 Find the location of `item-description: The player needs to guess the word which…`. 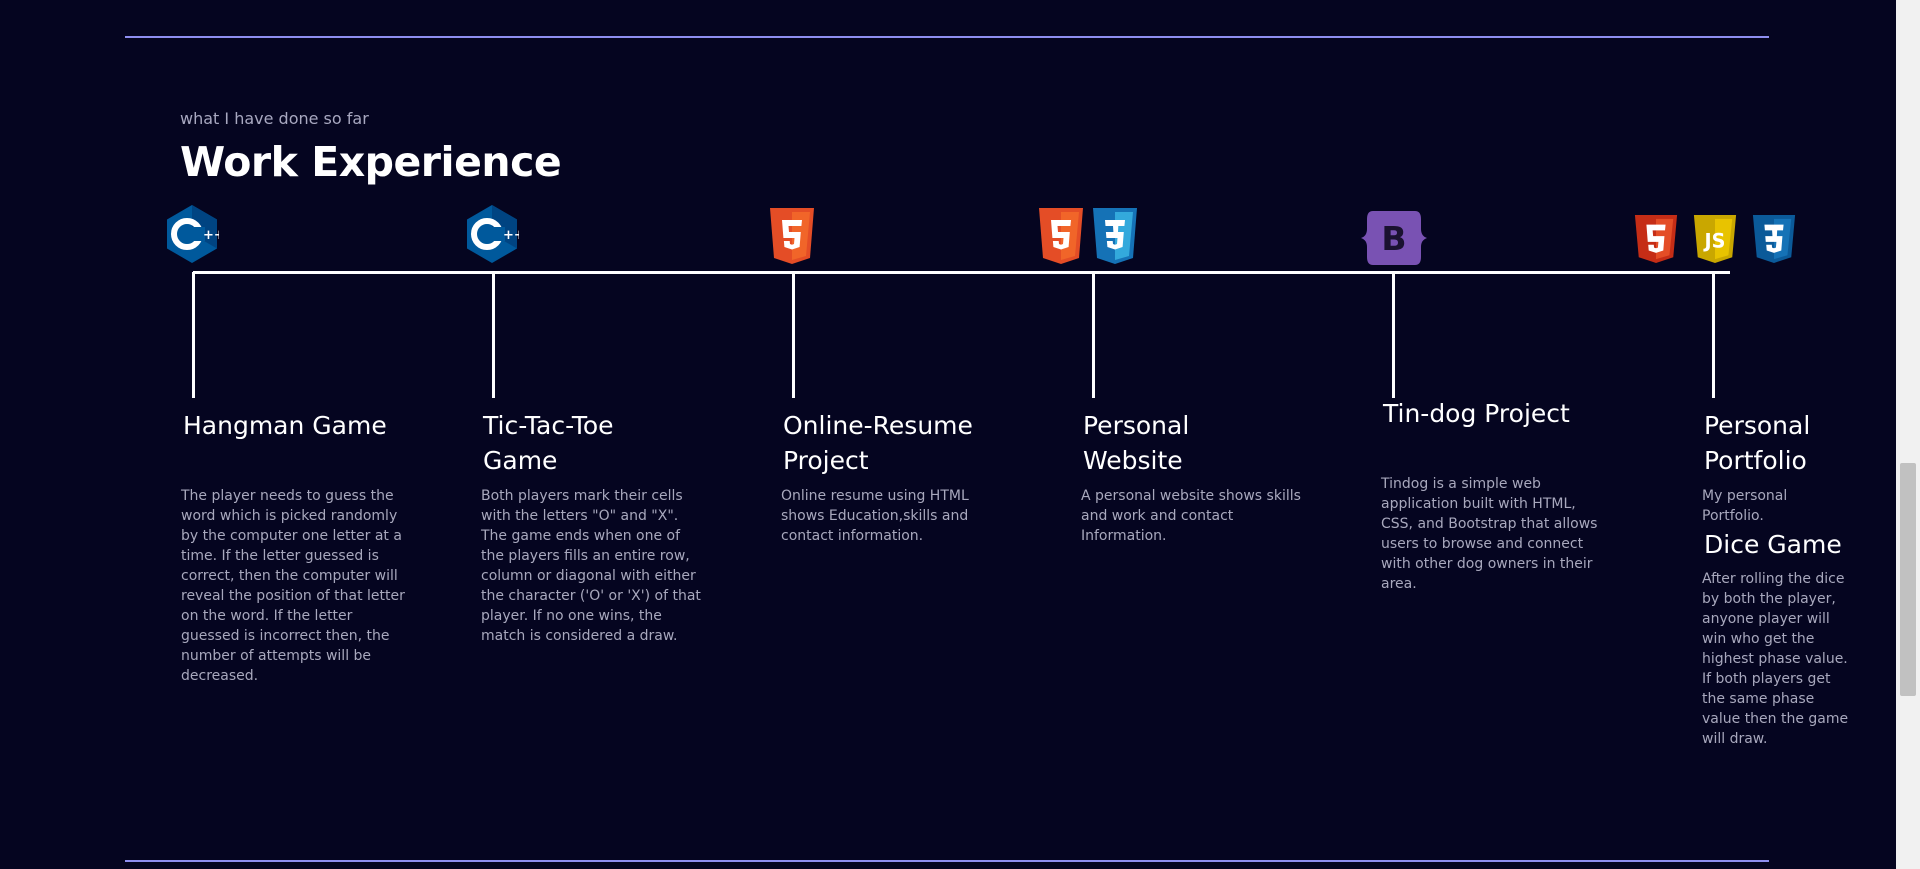

item-description: The player needs to guess the word which… is located at coordinates (293, 586).